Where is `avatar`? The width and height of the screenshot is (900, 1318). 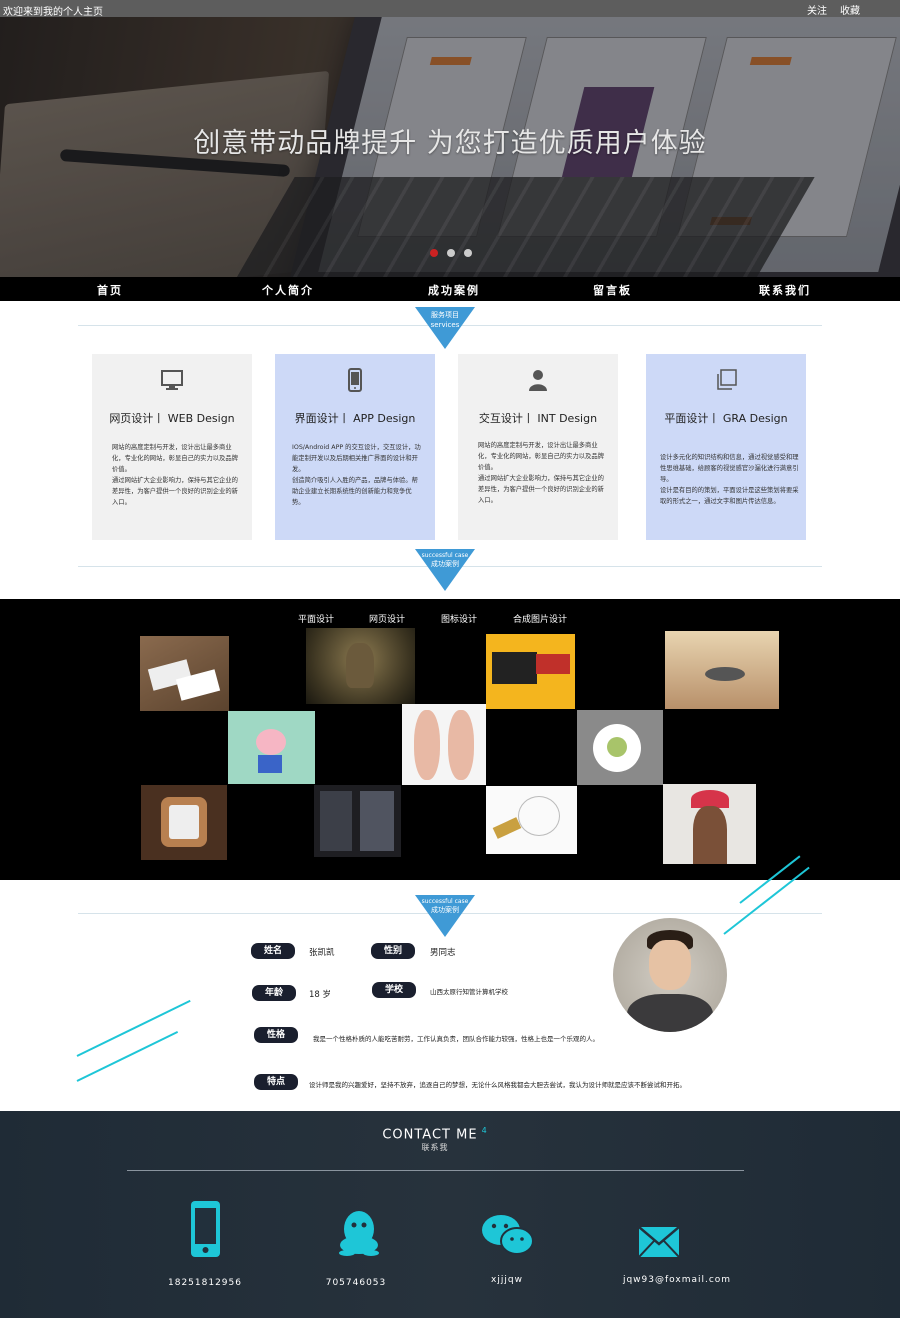 avatar is located at coordinates (670, 975).